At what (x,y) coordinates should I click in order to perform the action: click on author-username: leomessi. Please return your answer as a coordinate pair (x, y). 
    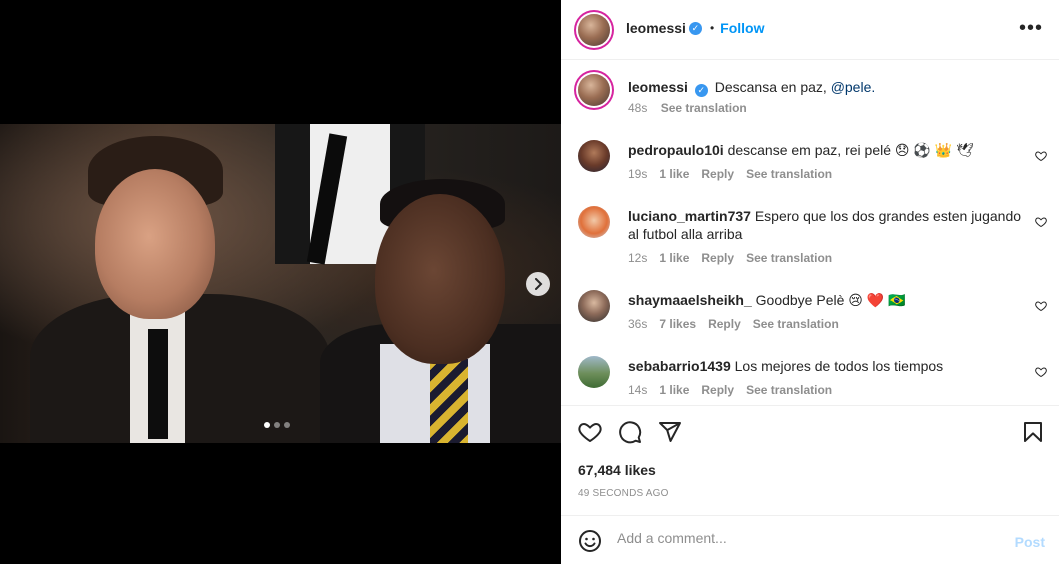
    Looking at the image, I should click on (656, 28).